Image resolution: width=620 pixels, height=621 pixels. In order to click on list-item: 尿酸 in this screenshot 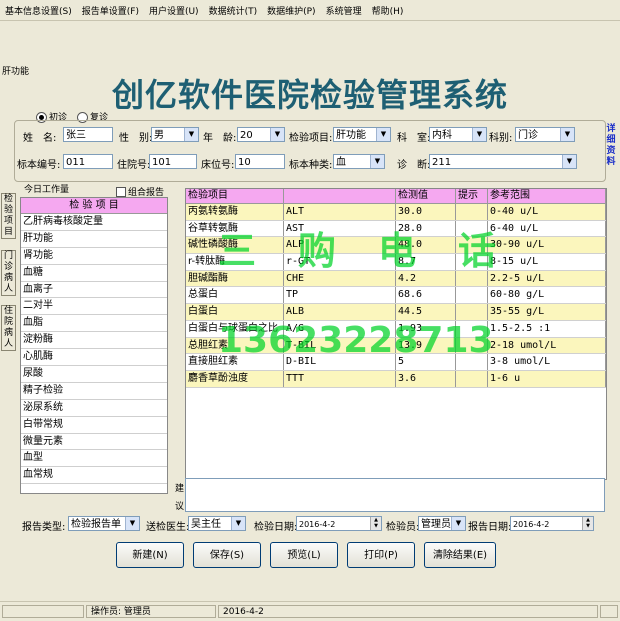, I will do `click(94, 374)`.